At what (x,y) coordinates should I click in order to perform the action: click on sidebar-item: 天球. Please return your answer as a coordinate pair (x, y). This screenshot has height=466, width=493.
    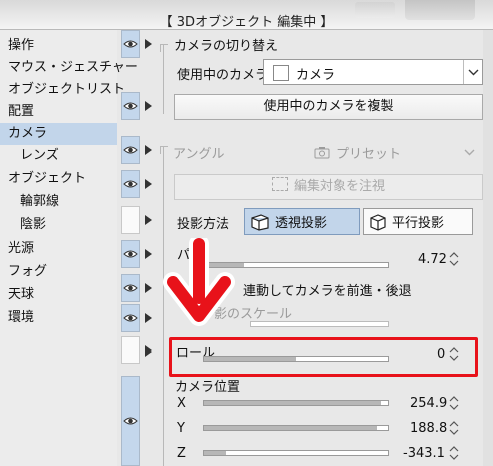
    Looking at the image, I should click on (58, 295).